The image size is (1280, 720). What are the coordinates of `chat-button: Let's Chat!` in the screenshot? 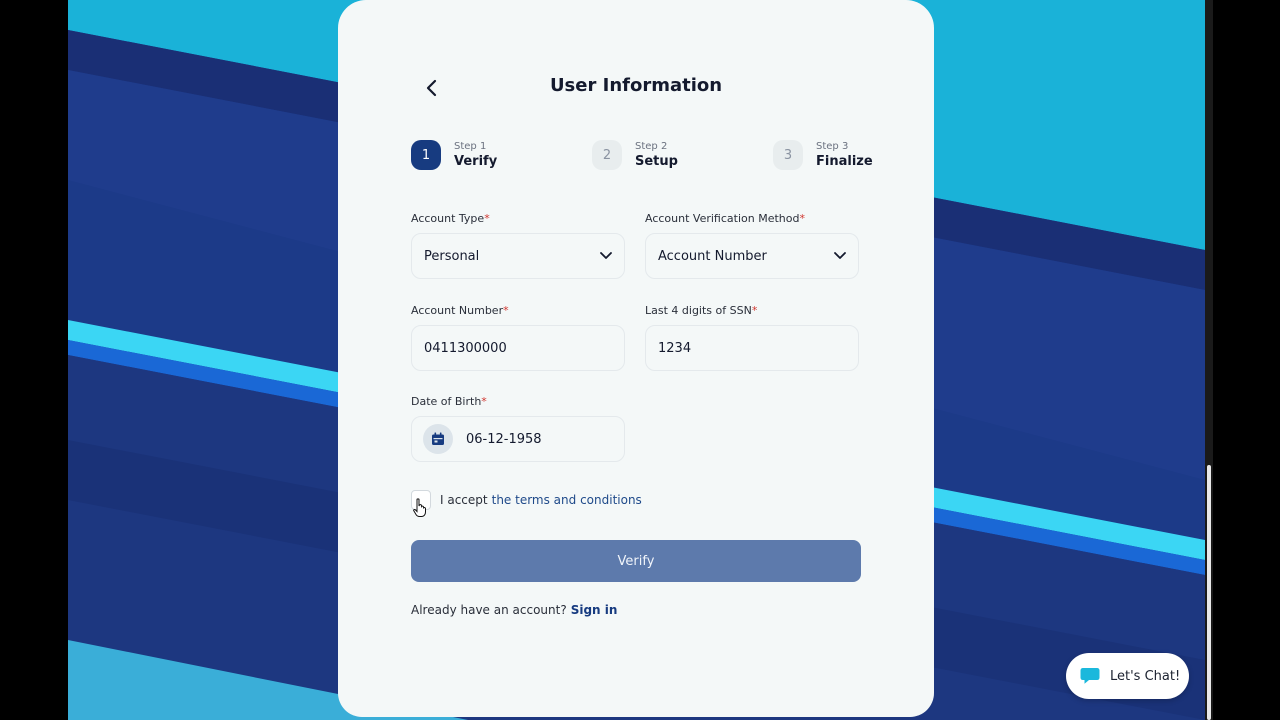 It's located at (1127, 676).